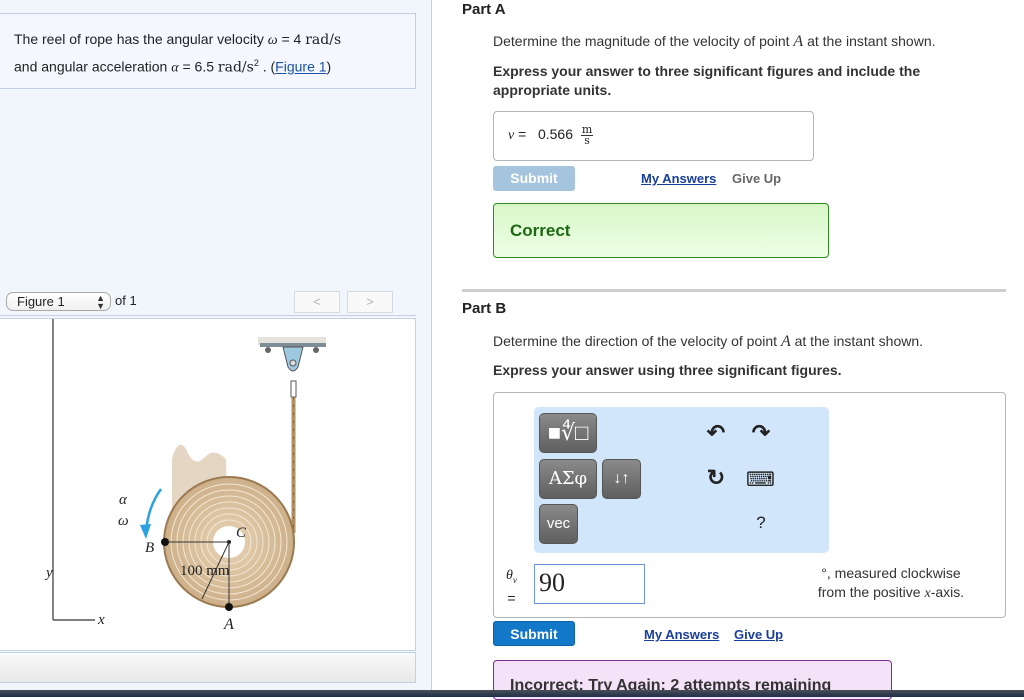 This screenshot has width=1024, height=700. What do you see at coordinates (293, 389) in the screenshot?
I see `rope-clip` at bounding box center [293, 389].